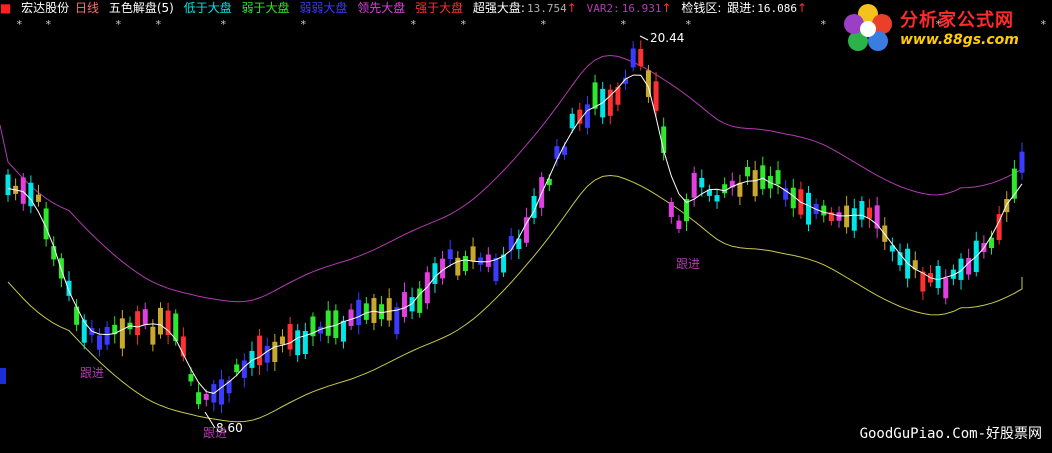 The image size is (1052, 453). I want to click on super-label: 超强大盘:, so click(498, 8).